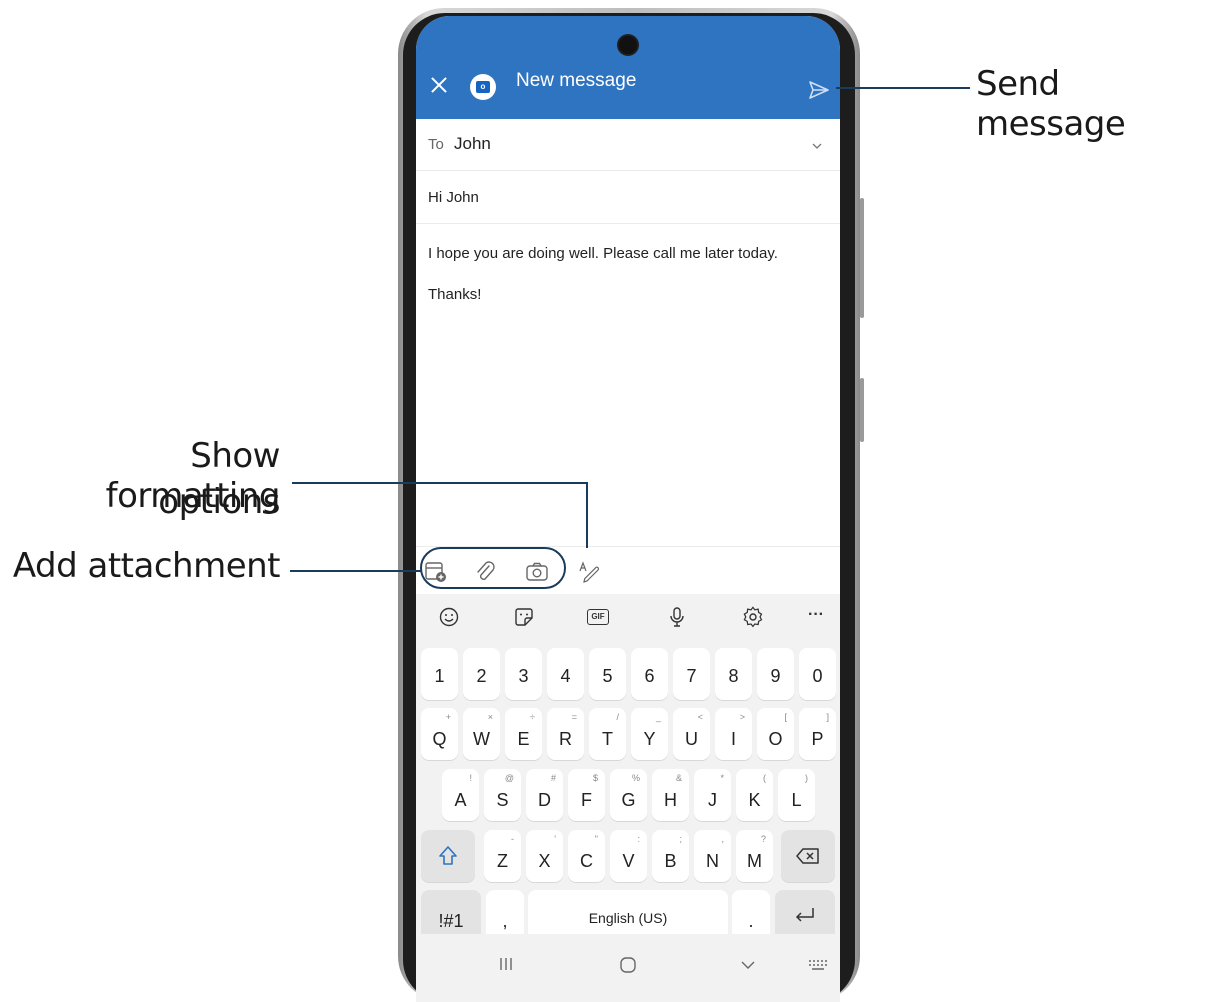 This screenshot has width=1212, height=1002. I want to click on backspace-key, so click(808, 856).